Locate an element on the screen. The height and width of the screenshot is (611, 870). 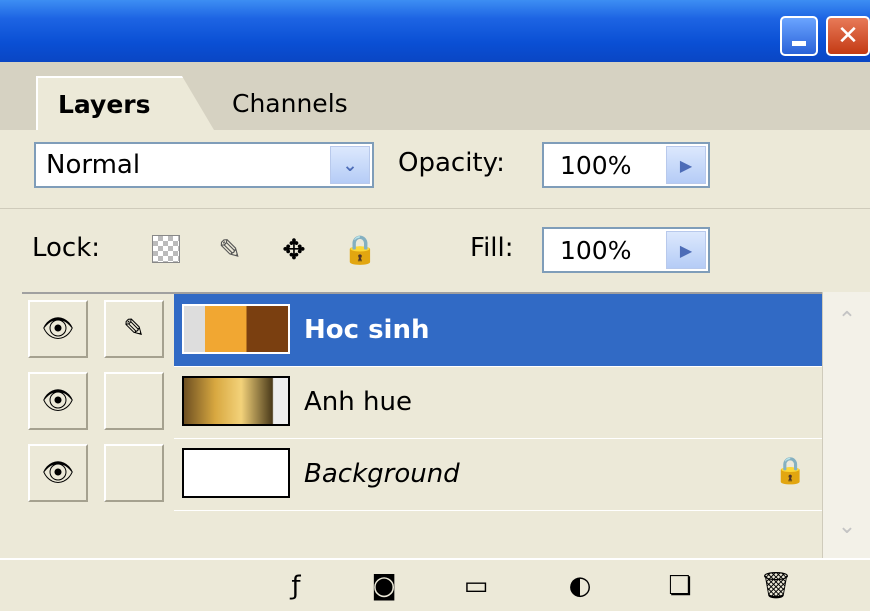
chevron-down-icon: ⌄ is located at coordinates (350, 165).